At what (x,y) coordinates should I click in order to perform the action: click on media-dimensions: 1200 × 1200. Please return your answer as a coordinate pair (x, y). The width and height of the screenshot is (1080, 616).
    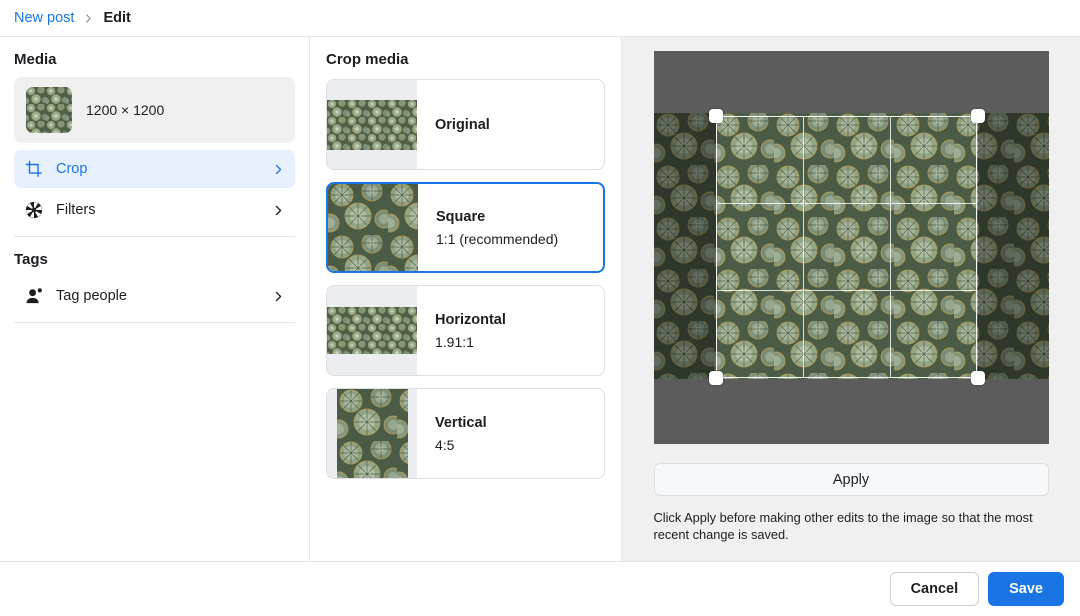
    Looking at the image, I should click on (125, 110).